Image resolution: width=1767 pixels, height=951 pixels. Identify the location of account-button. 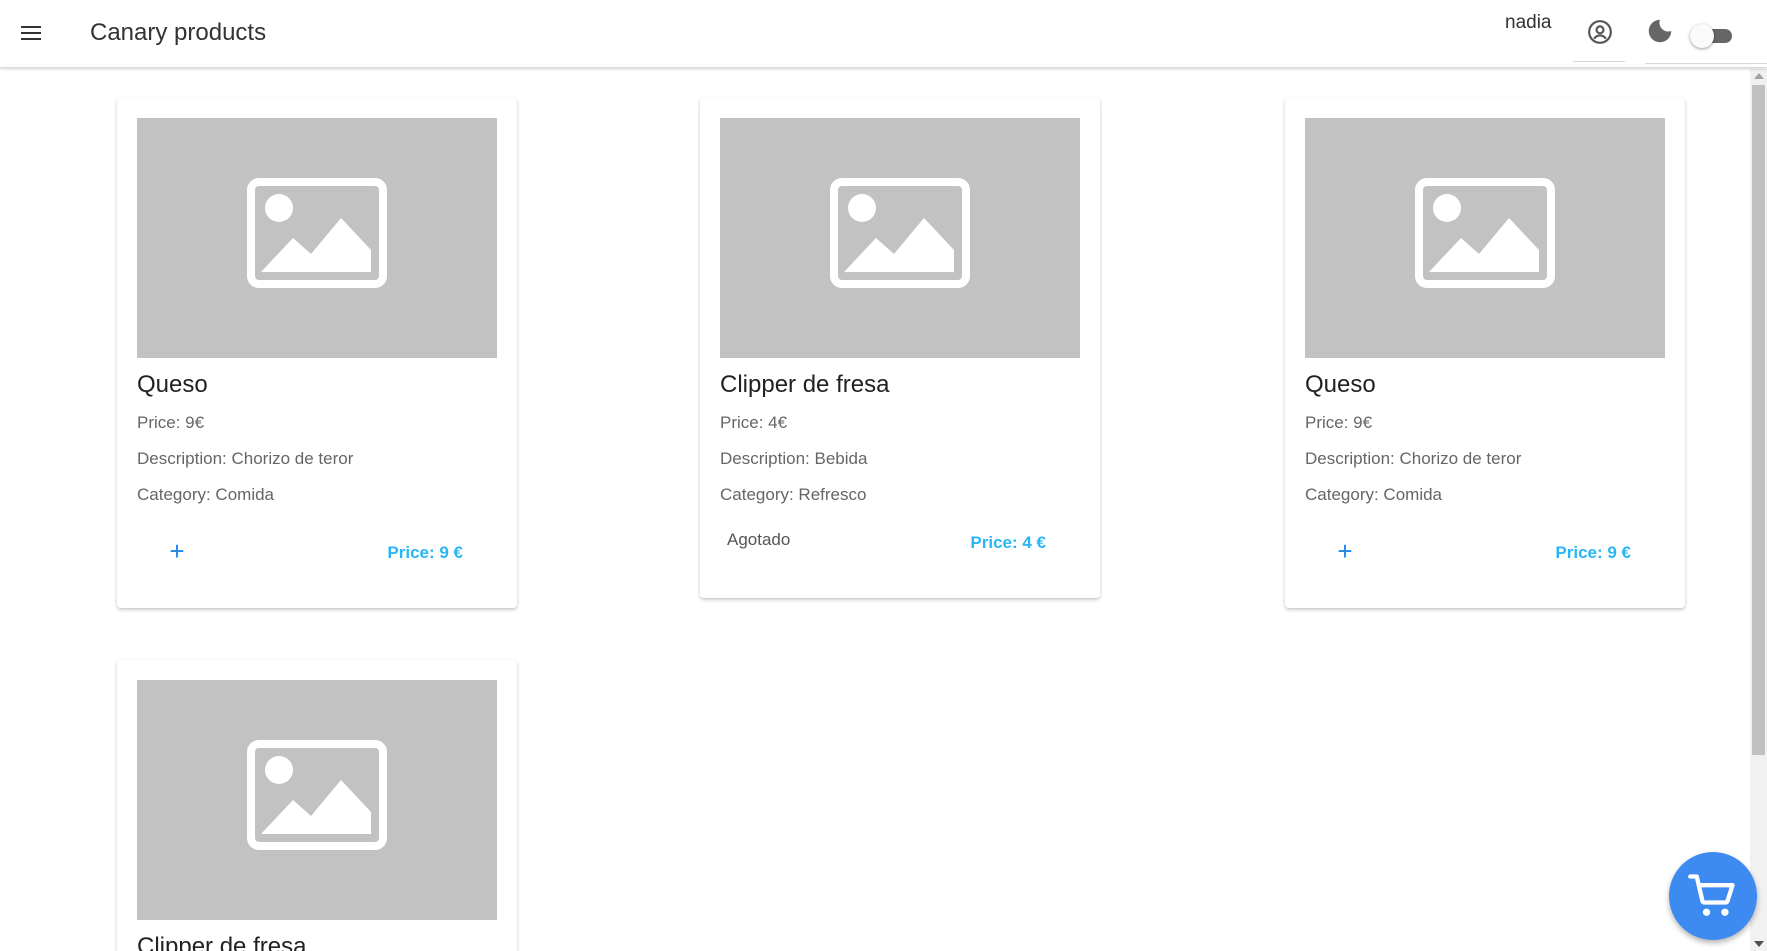
(1599, 39).